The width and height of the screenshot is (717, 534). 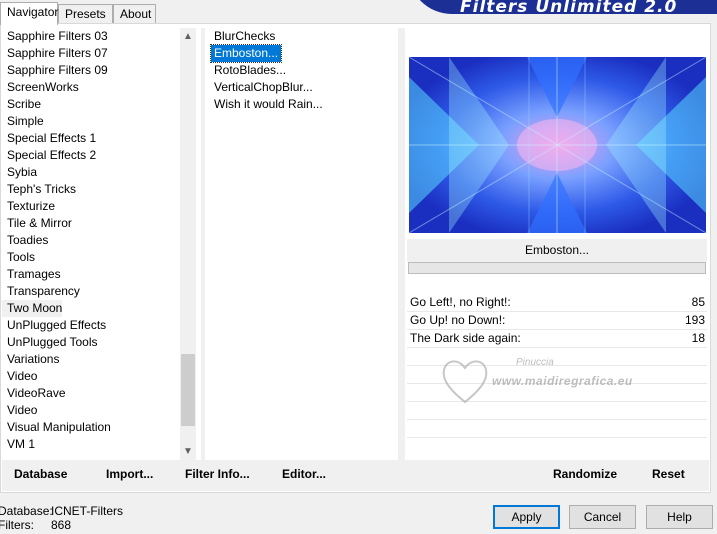 I want to click on title-banner: Filters Unlimited 2.0, so click(x=562, y=7).